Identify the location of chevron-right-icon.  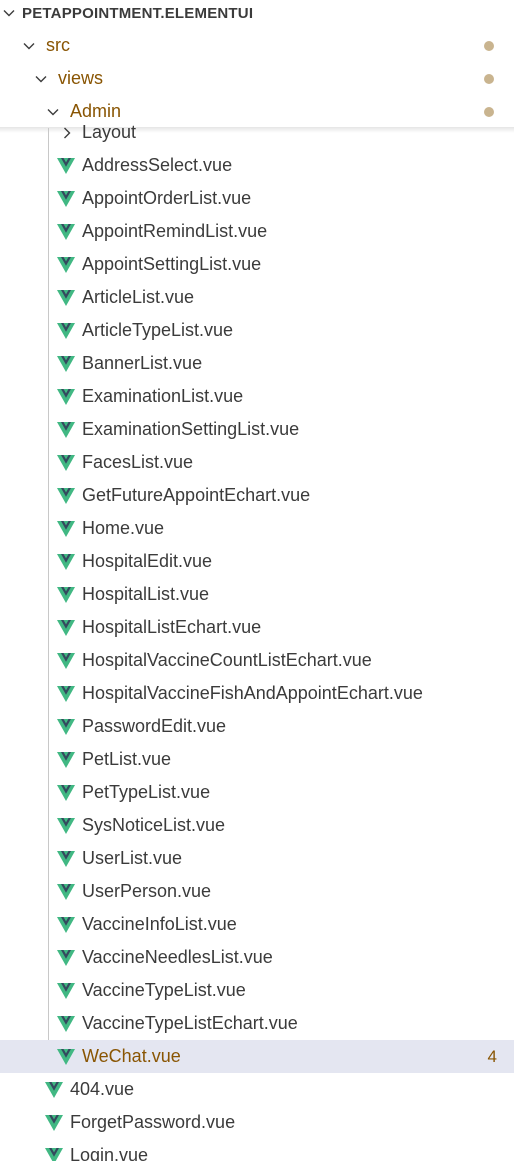
(67, 133).